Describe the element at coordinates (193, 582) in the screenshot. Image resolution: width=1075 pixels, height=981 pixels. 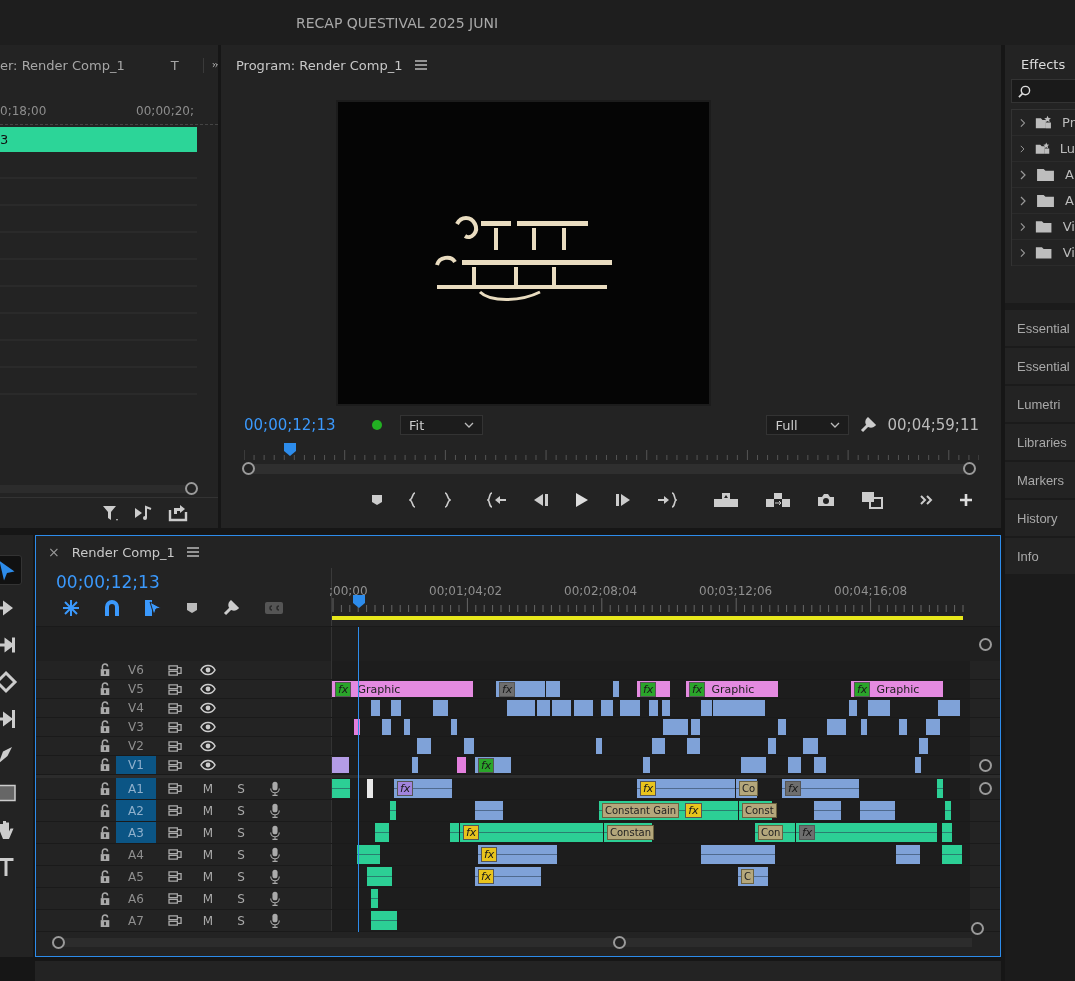
I see `timecode: 00;00;12;13` at that location.